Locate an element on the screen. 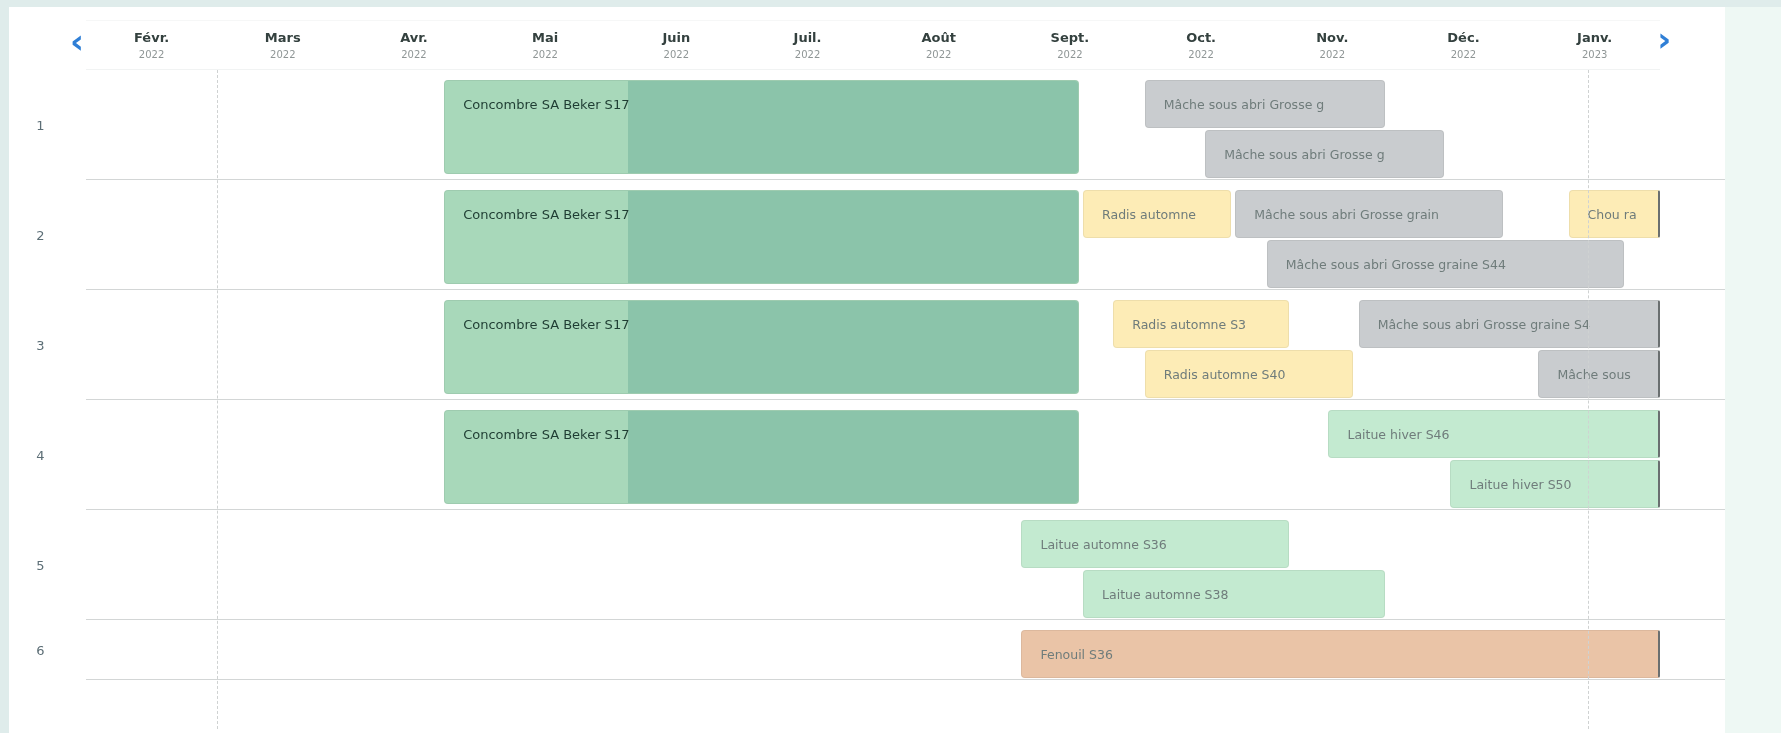 This screenshot has height=733, width=1781. bar-label: Mâche sous abri Grosse graine S44 is located at coordinates (1395, 264).